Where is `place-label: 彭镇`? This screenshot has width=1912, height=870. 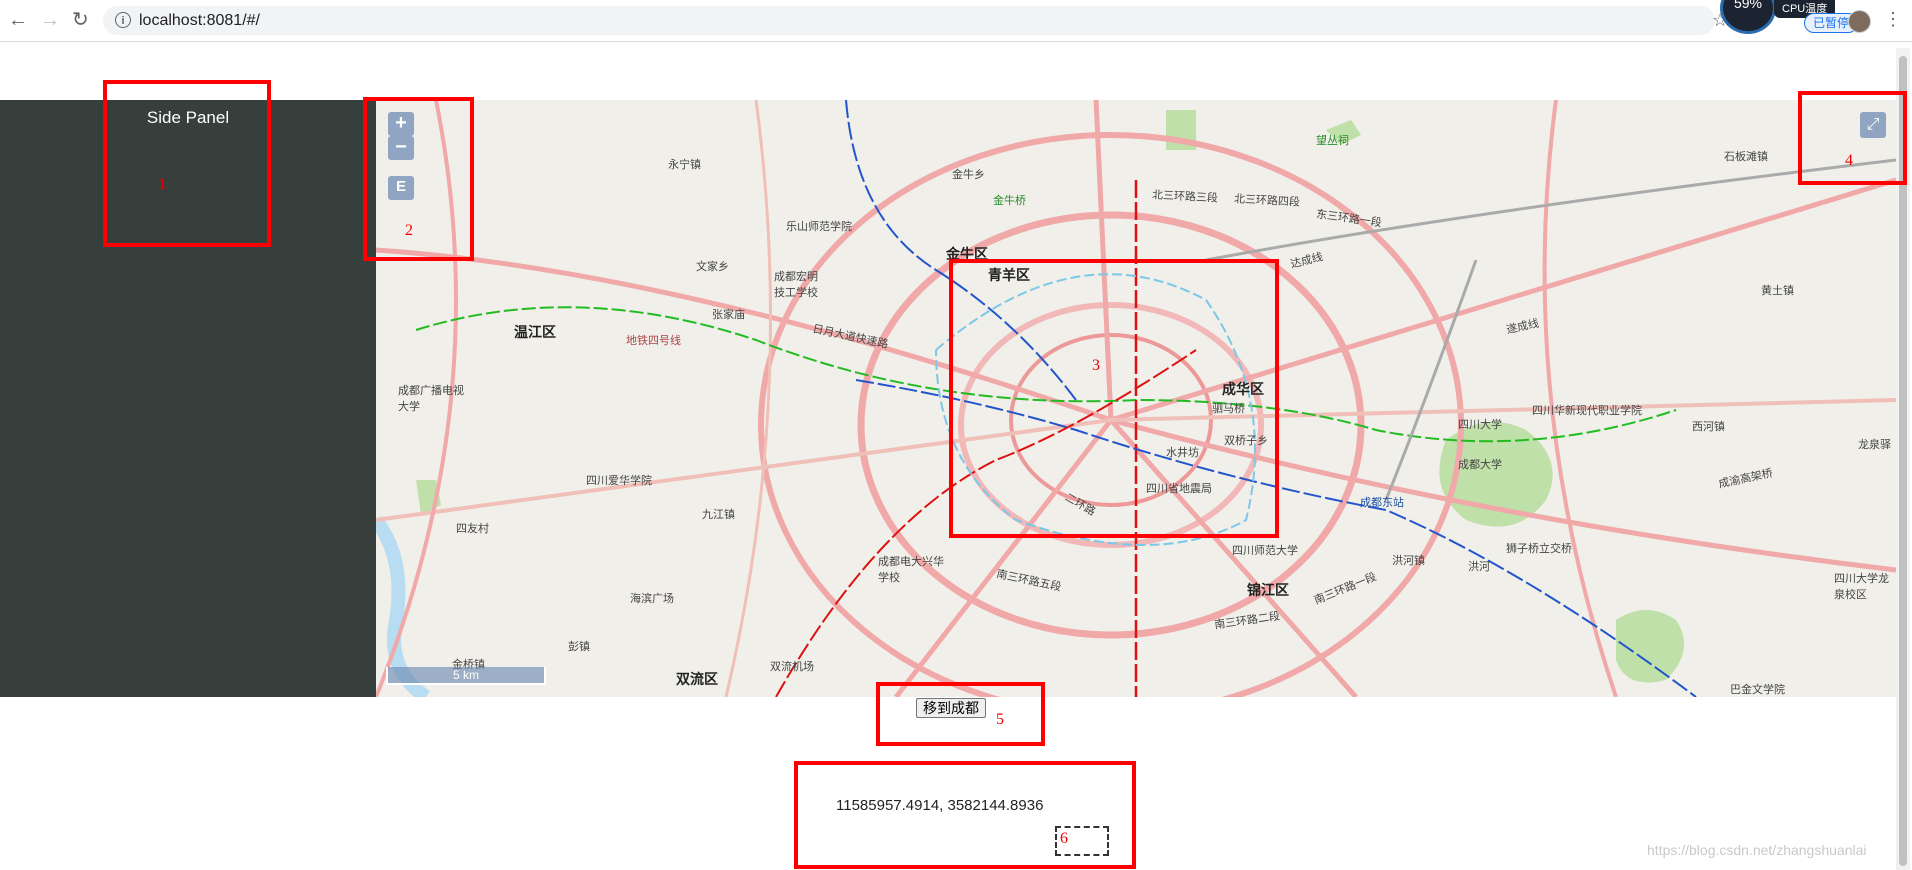 place-label: 彭镇 is located at coordinates (579, 647).